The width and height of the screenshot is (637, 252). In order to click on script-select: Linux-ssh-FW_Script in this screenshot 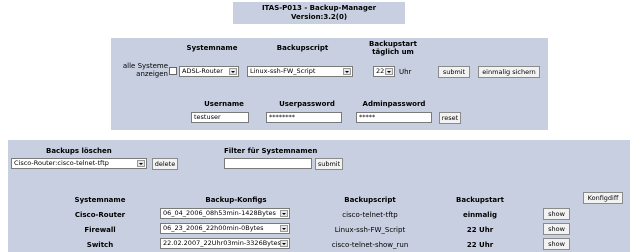, I will do `click(300, 71)`.